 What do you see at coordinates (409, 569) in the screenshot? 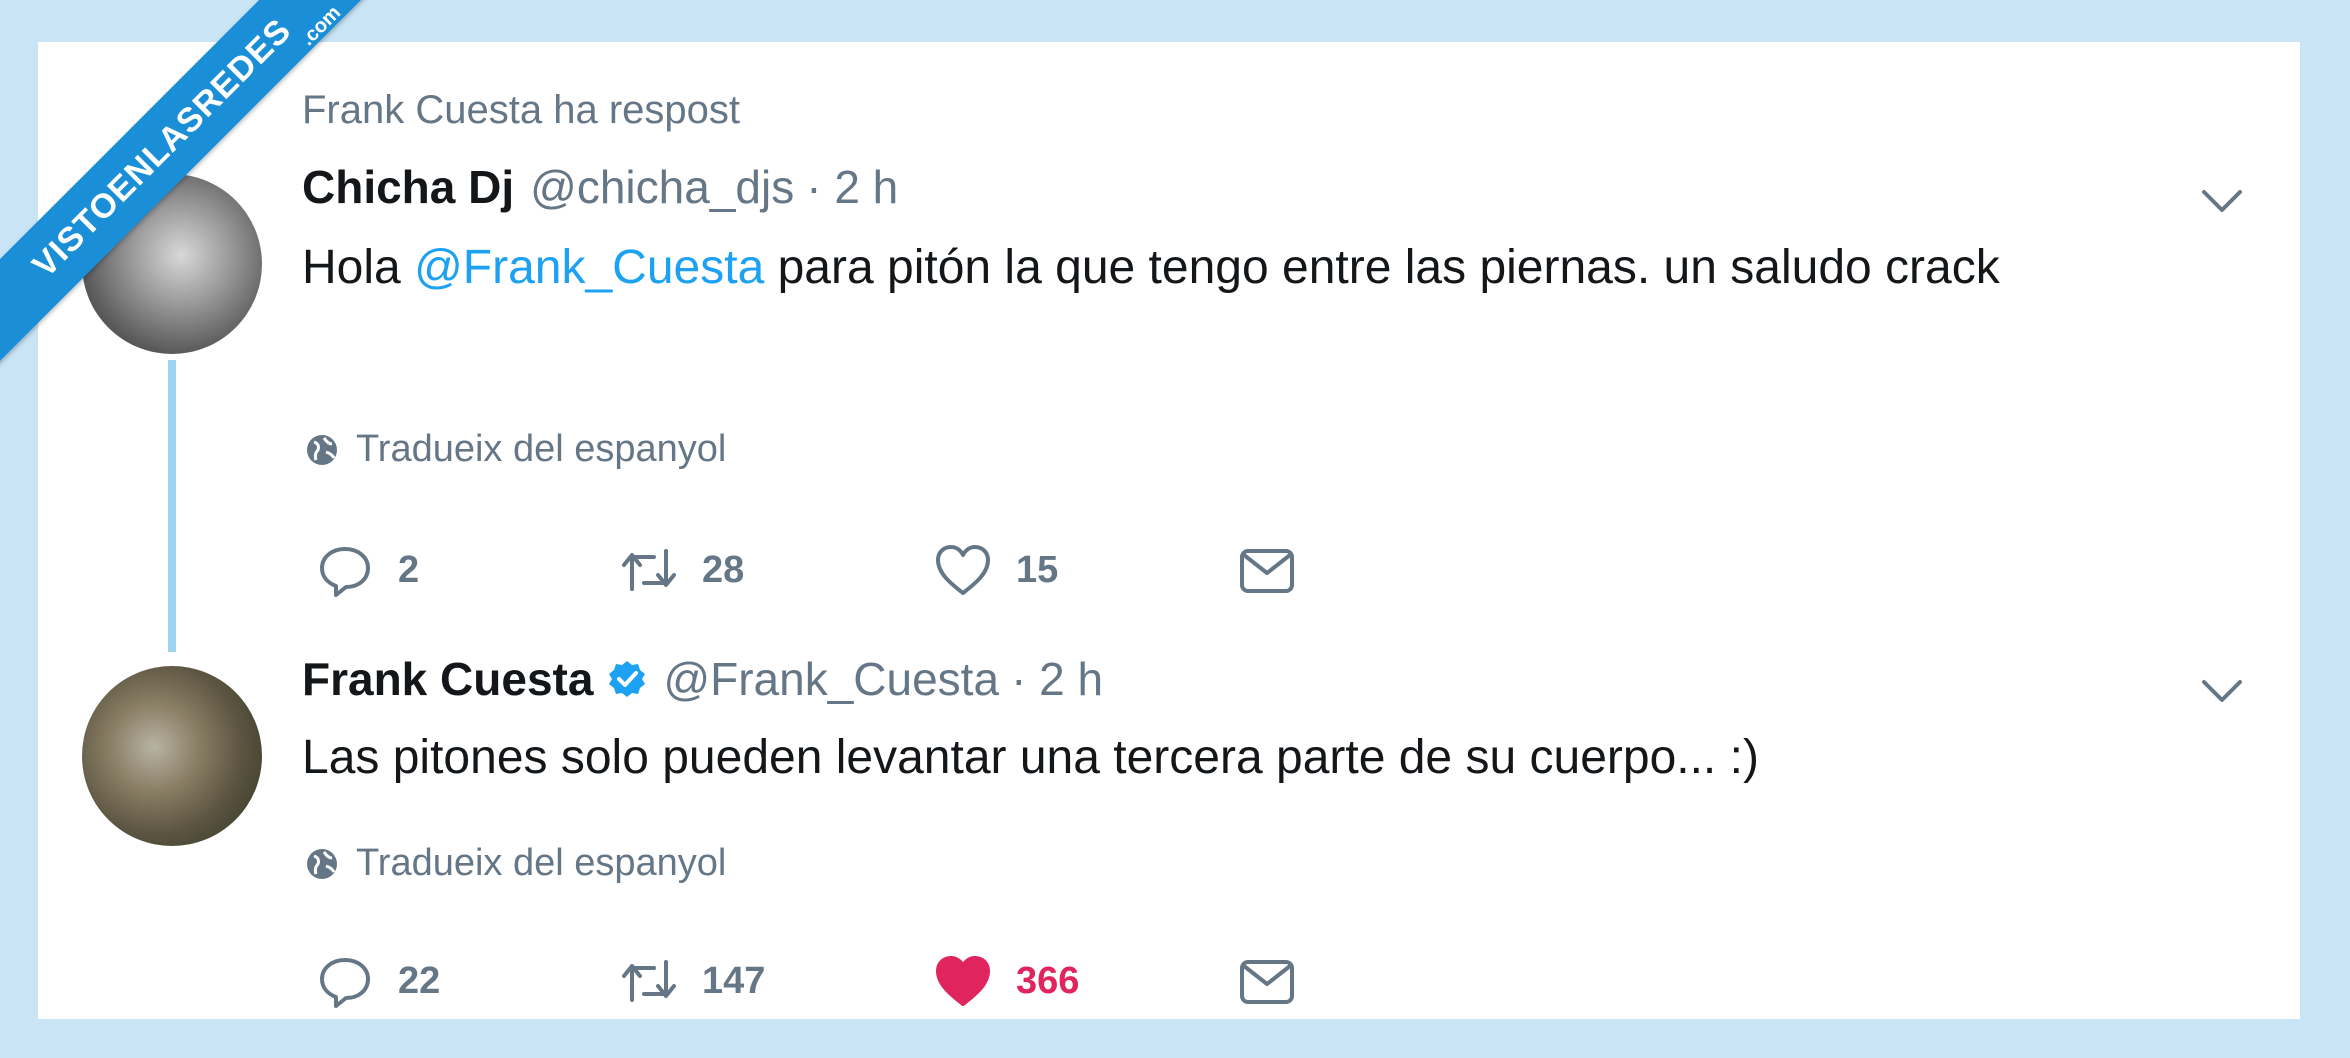
I see `reply-count: 2` at bounding box center [409, 569].